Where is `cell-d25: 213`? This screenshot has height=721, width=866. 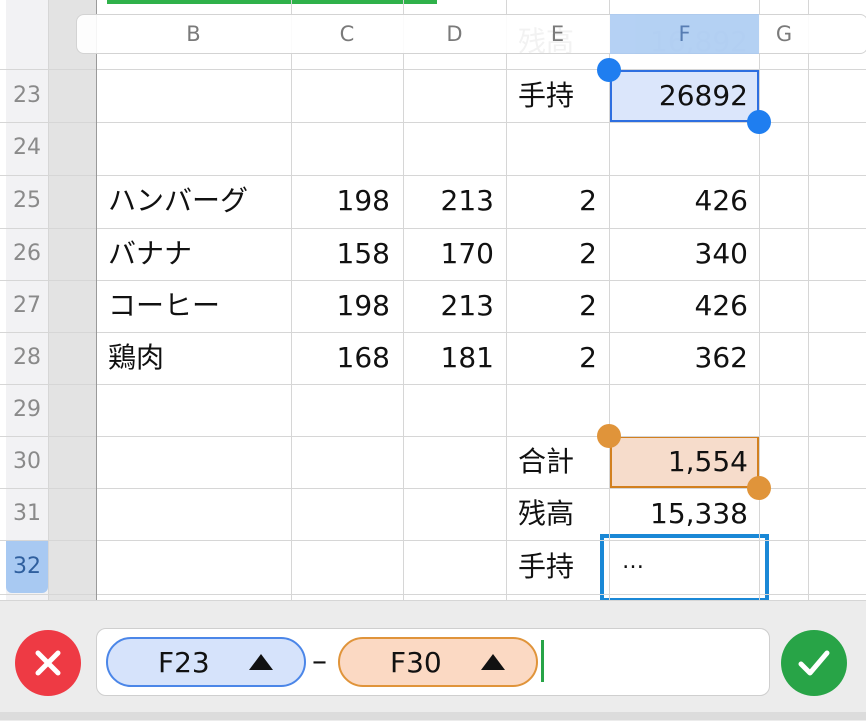
cell-d25: 213 is located at coordinates (451, 201).